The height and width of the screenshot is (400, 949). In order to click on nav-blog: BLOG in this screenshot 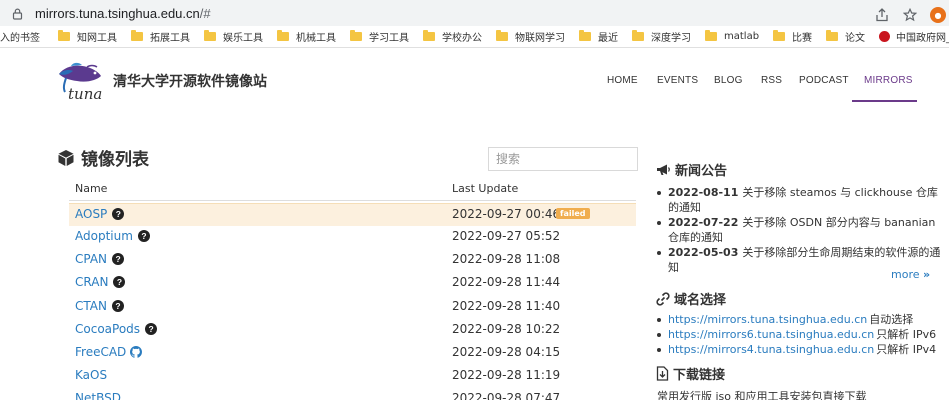, I will do `click(728, 80)`.